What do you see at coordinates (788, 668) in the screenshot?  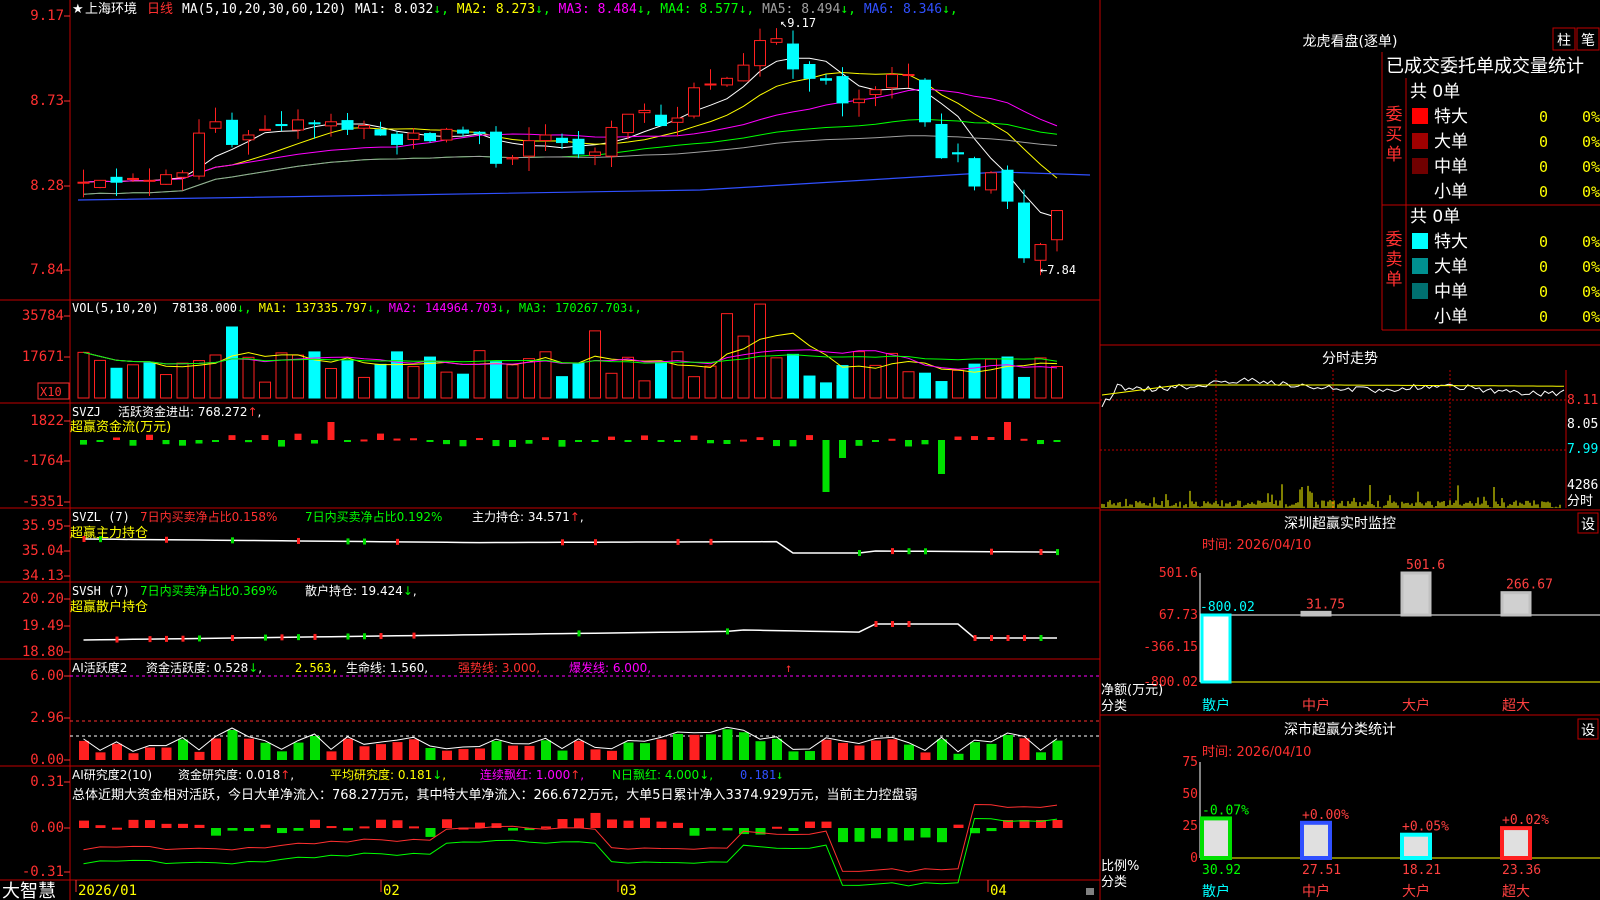 I see `ai1-up-marker: ↑` at bounding box center [788, 668].